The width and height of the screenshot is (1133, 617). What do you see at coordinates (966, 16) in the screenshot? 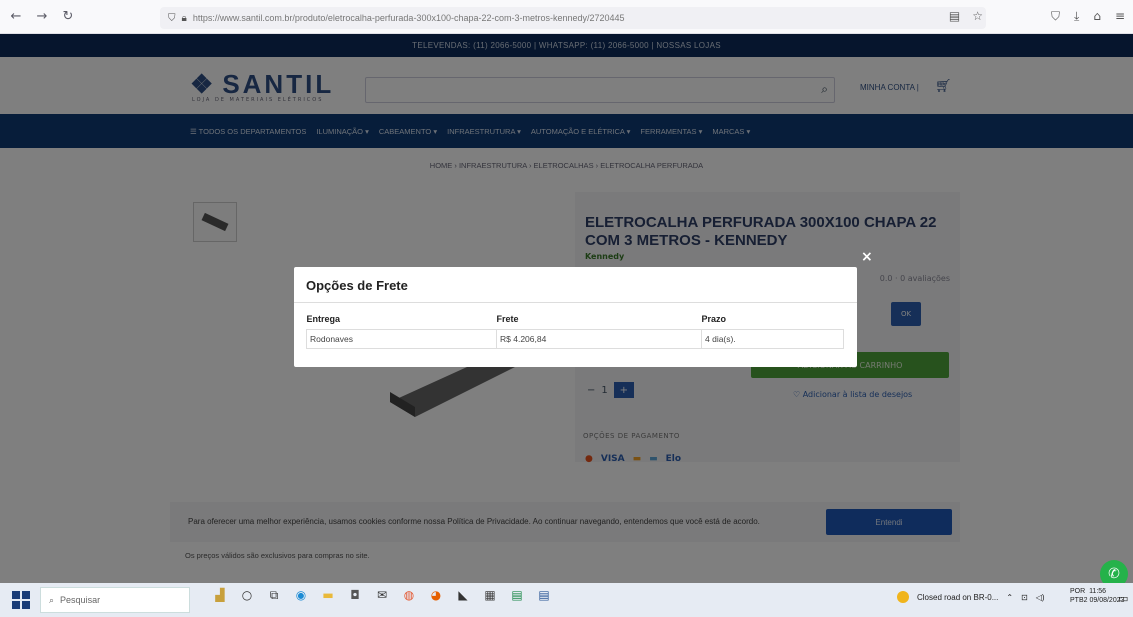
I see `address-actions: ▤ ☆` at bounding box center [966, 16].